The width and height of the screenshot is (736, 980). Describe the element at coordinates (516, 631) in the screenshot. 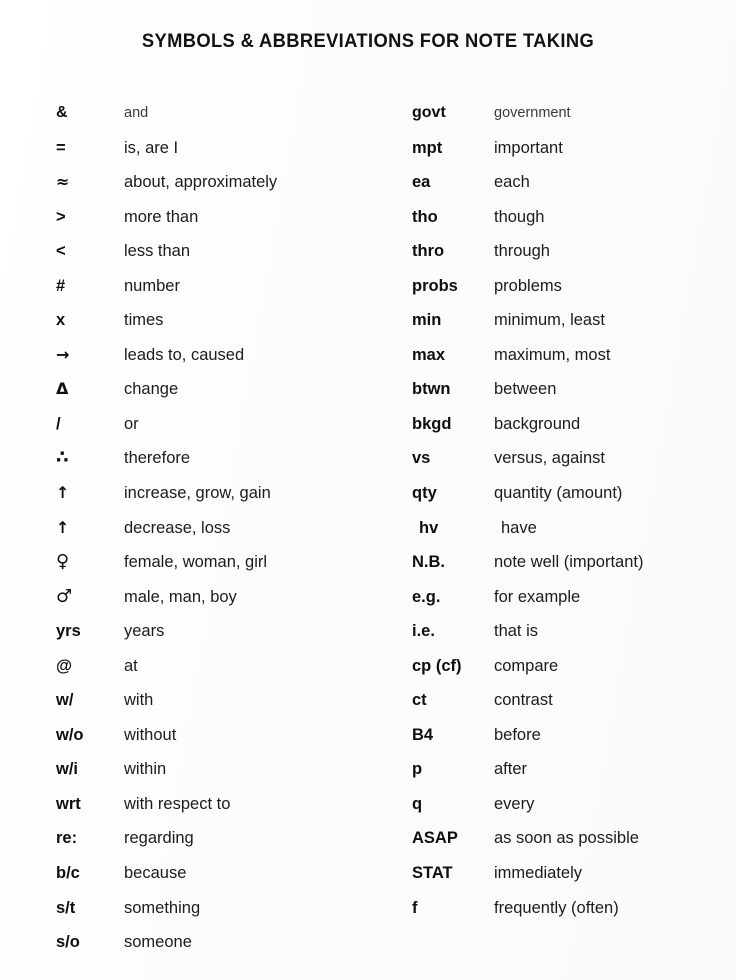

I see `meaning-cell: that is` at that location.